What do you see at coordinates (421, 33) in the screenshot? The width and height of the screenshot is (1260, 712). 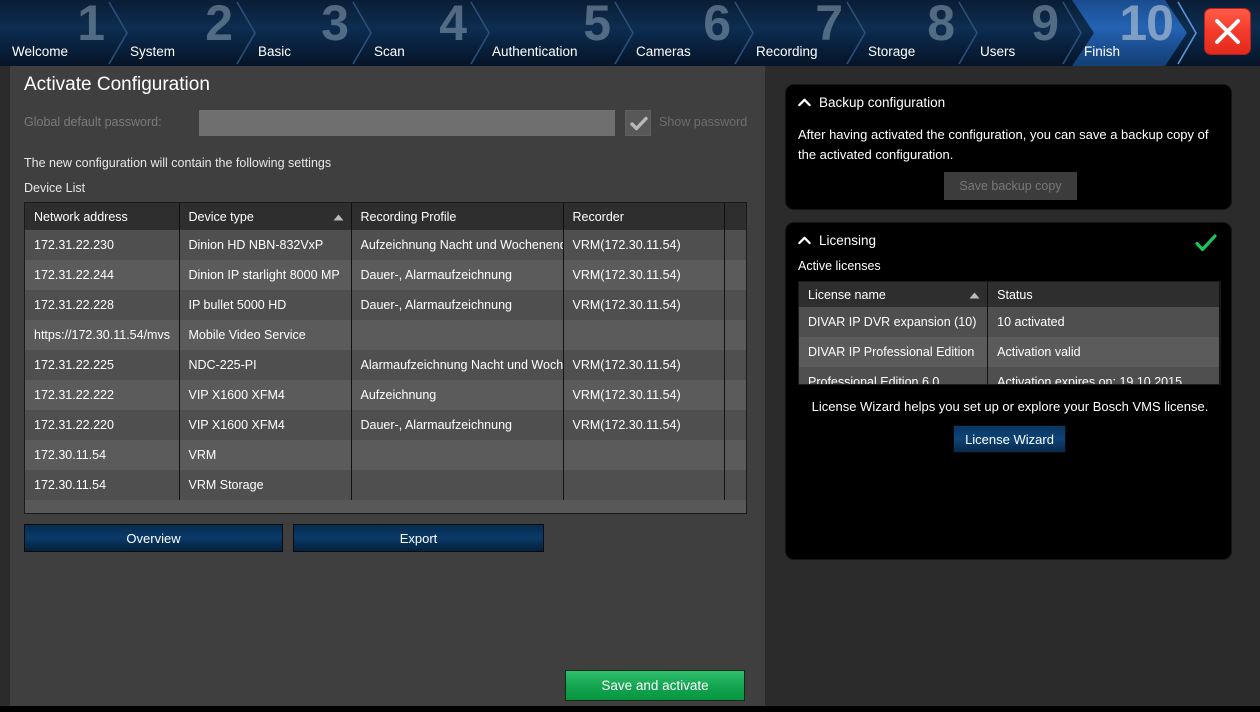 I see `wizard-step-scan: 4 Scan` at bounding box center [421, 33].